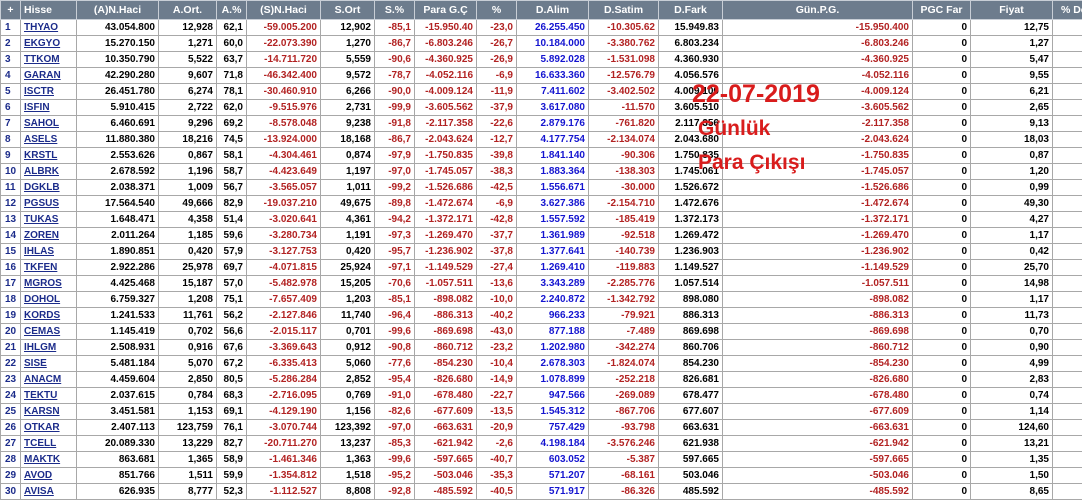 Image resolution: width=1082 pixels, height=504 pixels. Describe the element at coordinates (48, 315) in the screenshot. I see `stock-symbol: KORDS` at that location.